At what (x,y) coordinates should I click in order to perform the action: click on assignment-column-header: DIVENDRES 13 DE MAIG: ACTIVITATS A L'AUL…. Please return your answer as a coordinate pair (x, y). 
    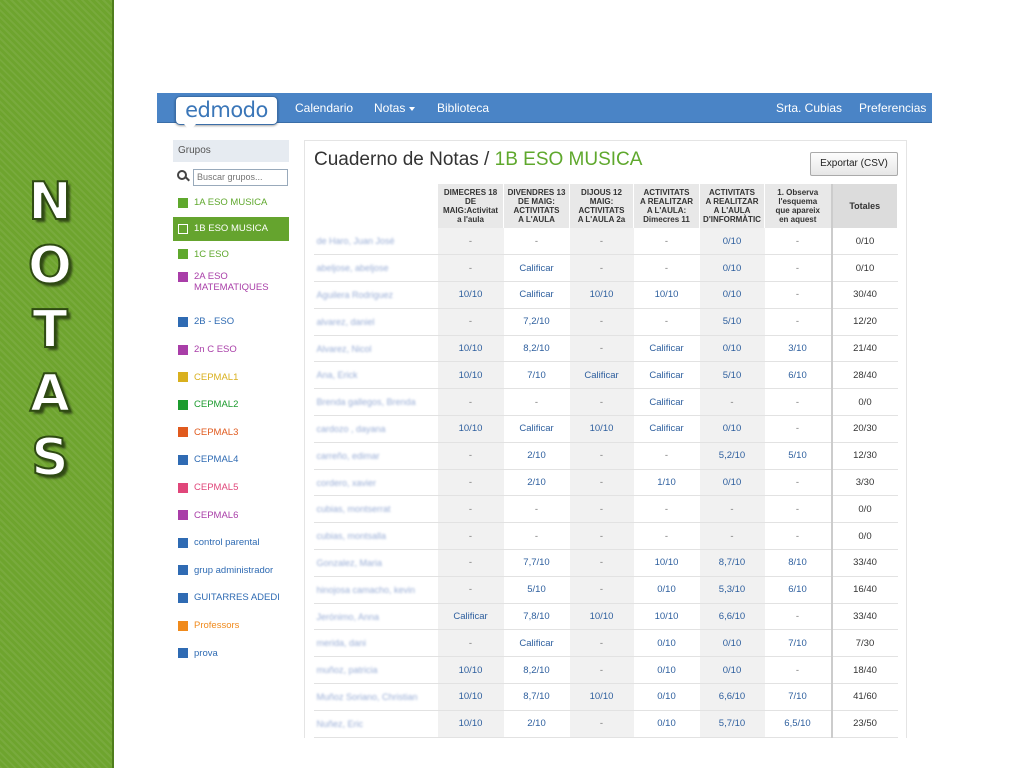
    Looking at the image, I should click on (536, 206).